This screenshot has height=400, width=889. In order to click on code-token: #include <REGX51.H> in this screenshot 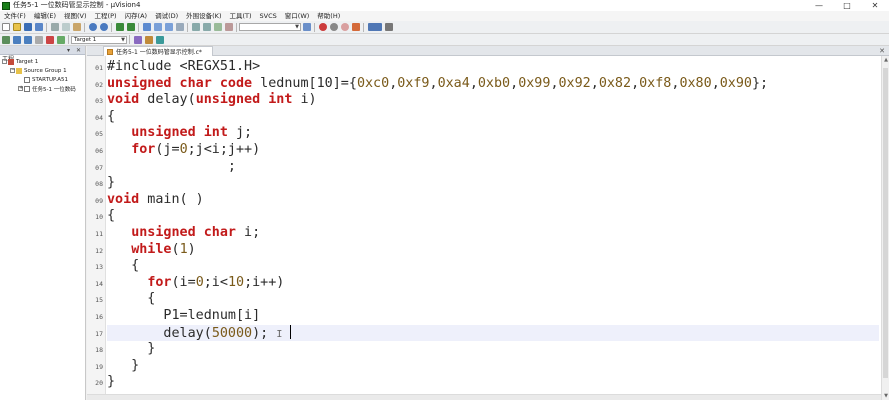, I will do `click(184, 66)`.